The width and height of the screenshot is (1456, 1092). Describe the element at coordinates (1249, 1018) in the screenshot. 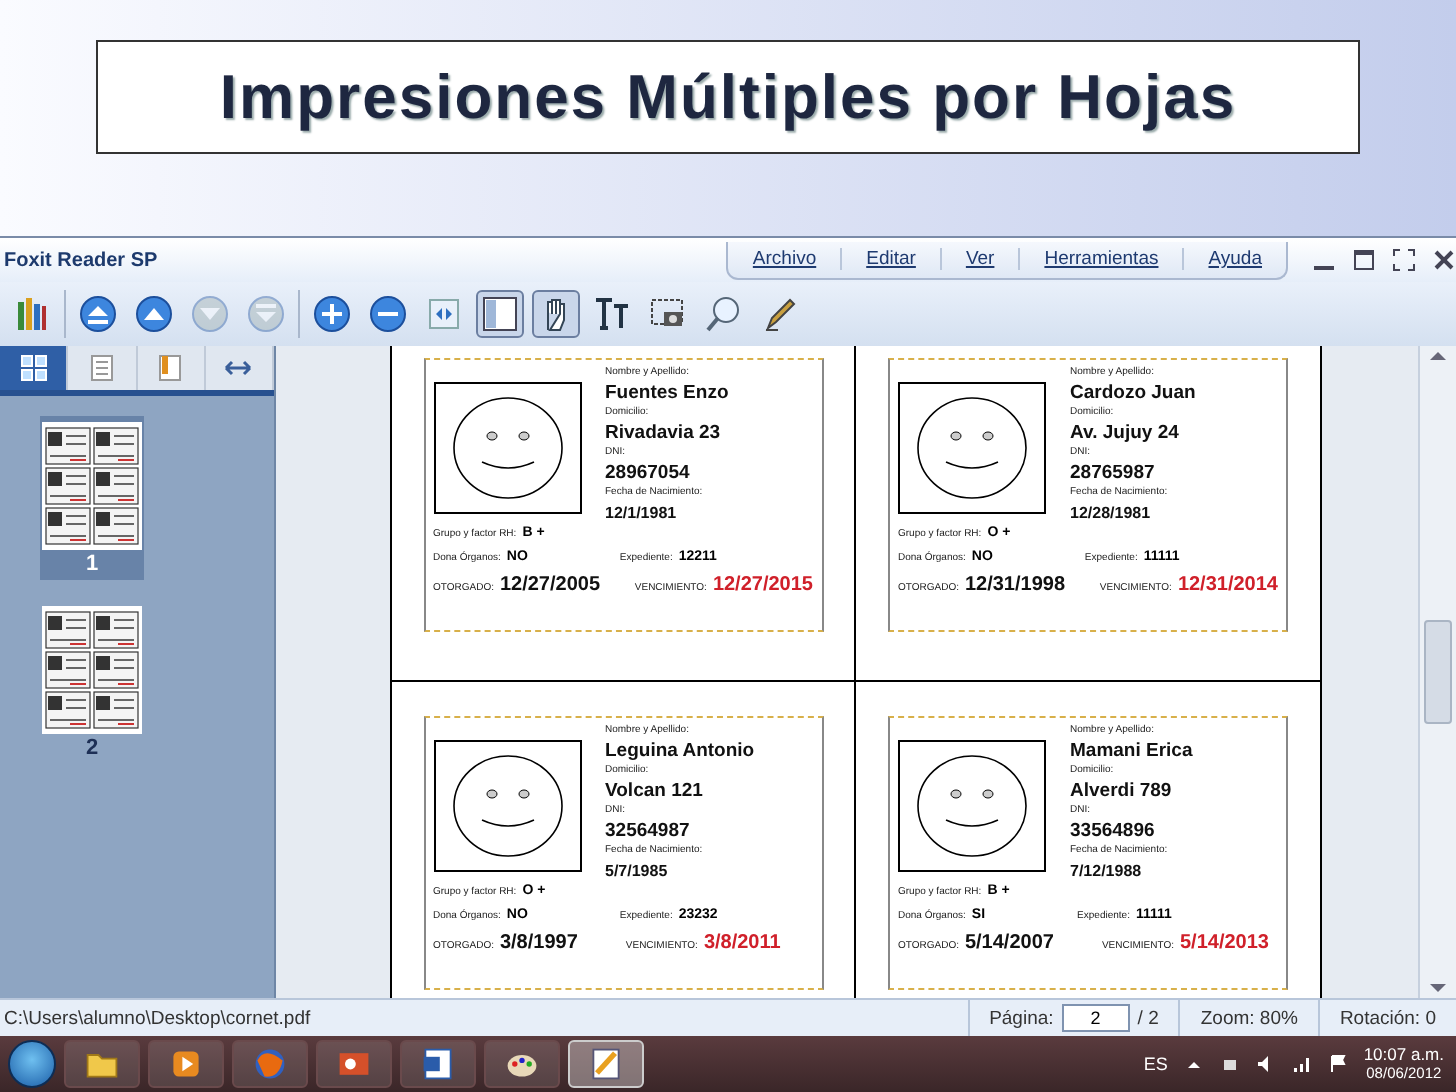

I see `zoom-level: Zoom: 80%` at that location.